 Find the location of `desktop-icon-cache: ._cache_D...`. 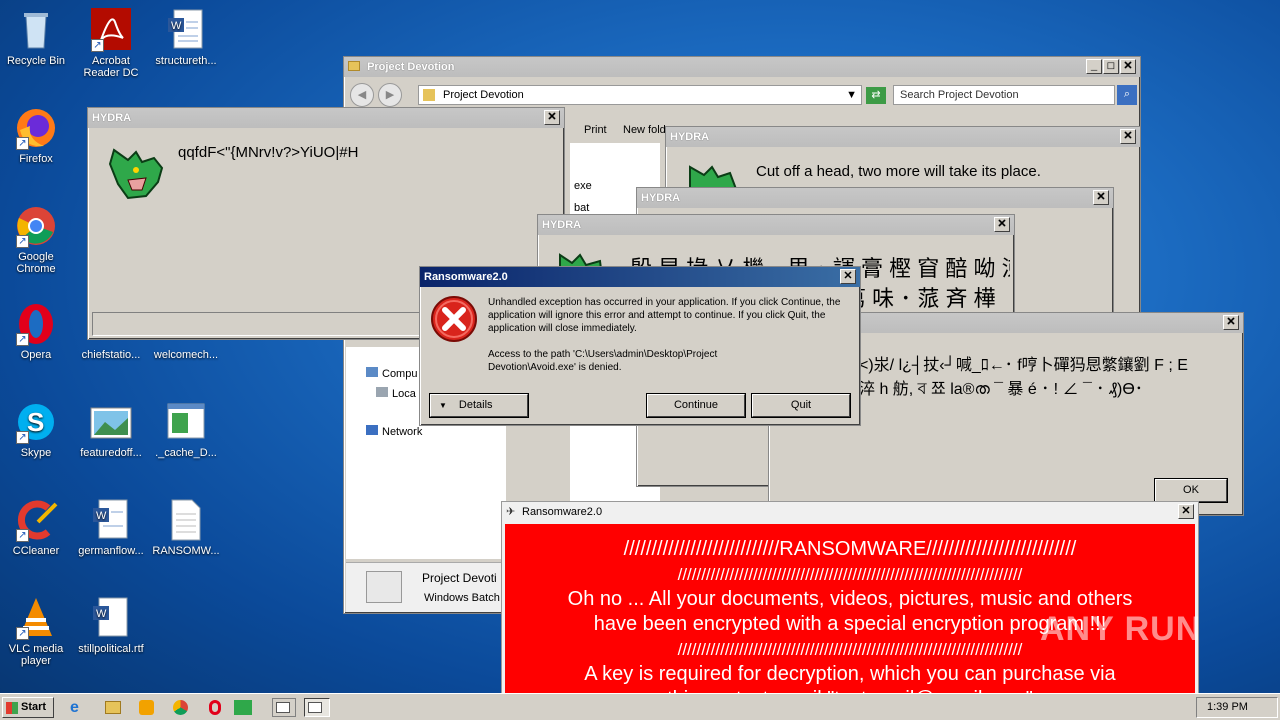

desktop-icon-cache: ._cache_D... is located at coordinates (186, 429).